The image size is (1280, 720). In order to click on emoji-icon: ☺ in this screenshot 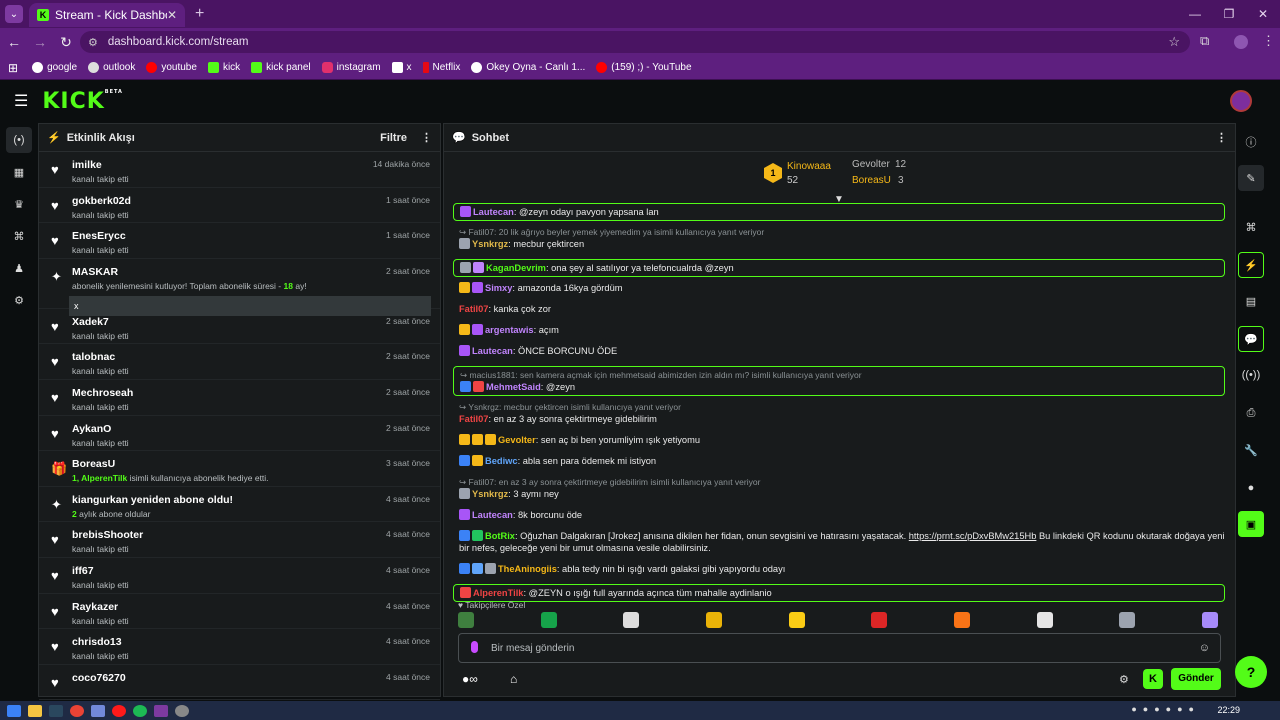, I will do `click(1204, 648)`.